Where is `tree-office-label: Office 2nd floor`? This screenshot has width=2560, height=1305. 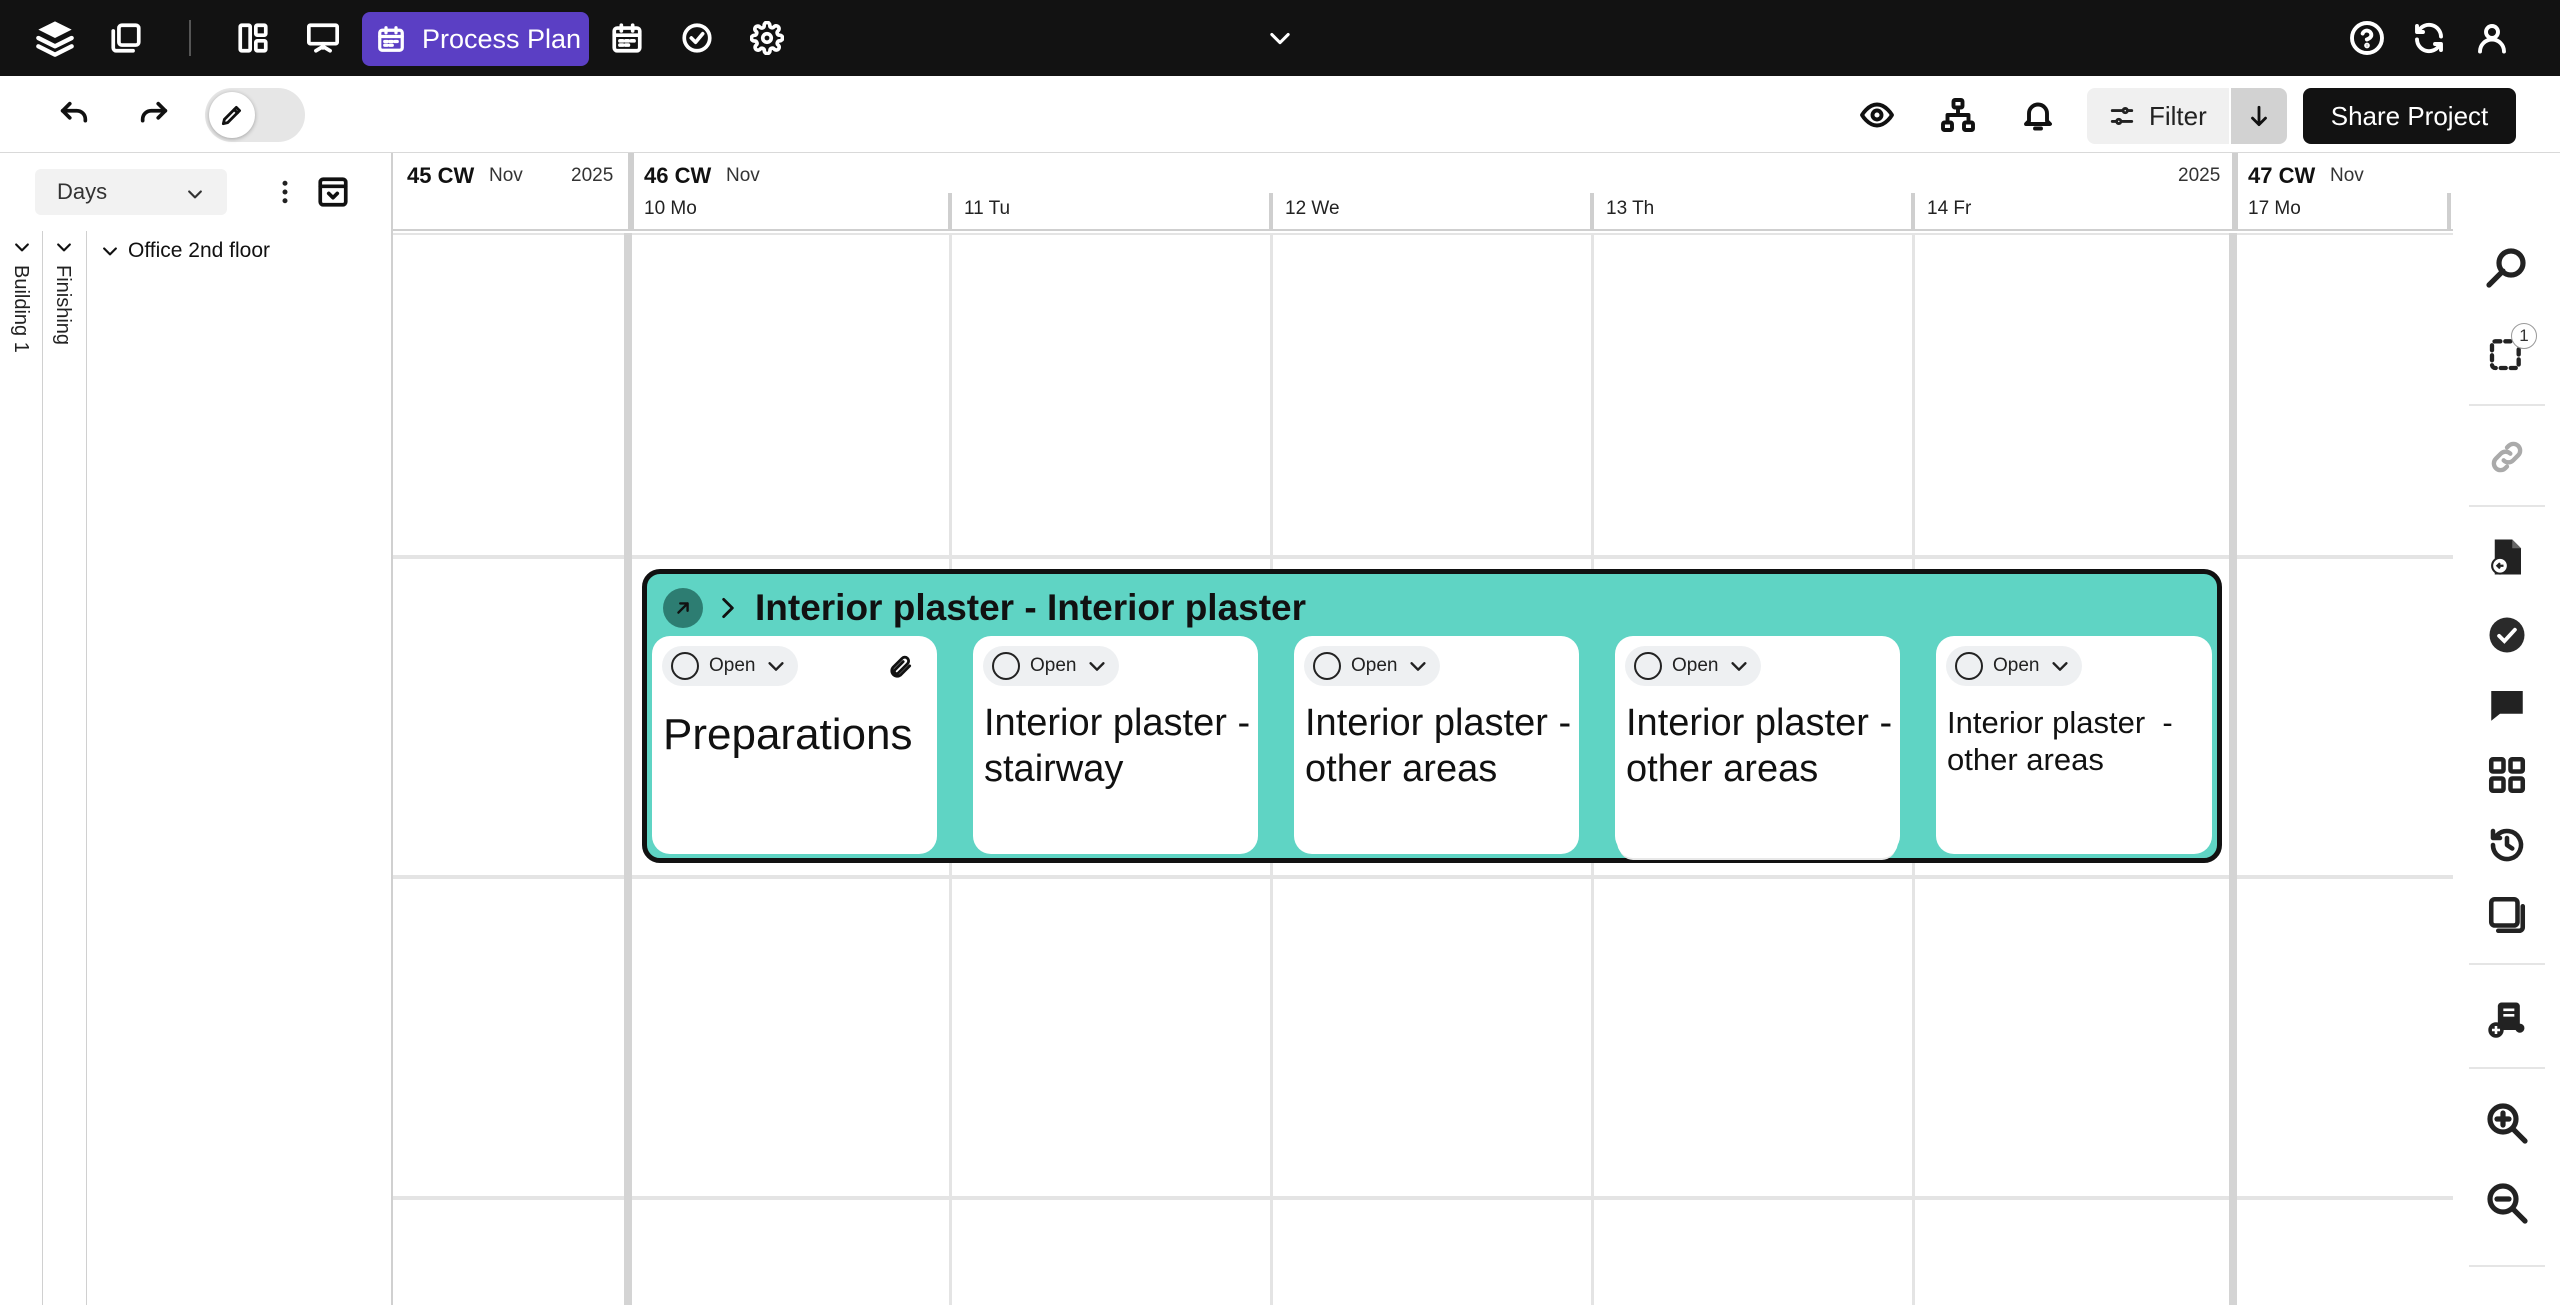 tree-office-label: Office 2nd floor is located at coordinates (199, 250).